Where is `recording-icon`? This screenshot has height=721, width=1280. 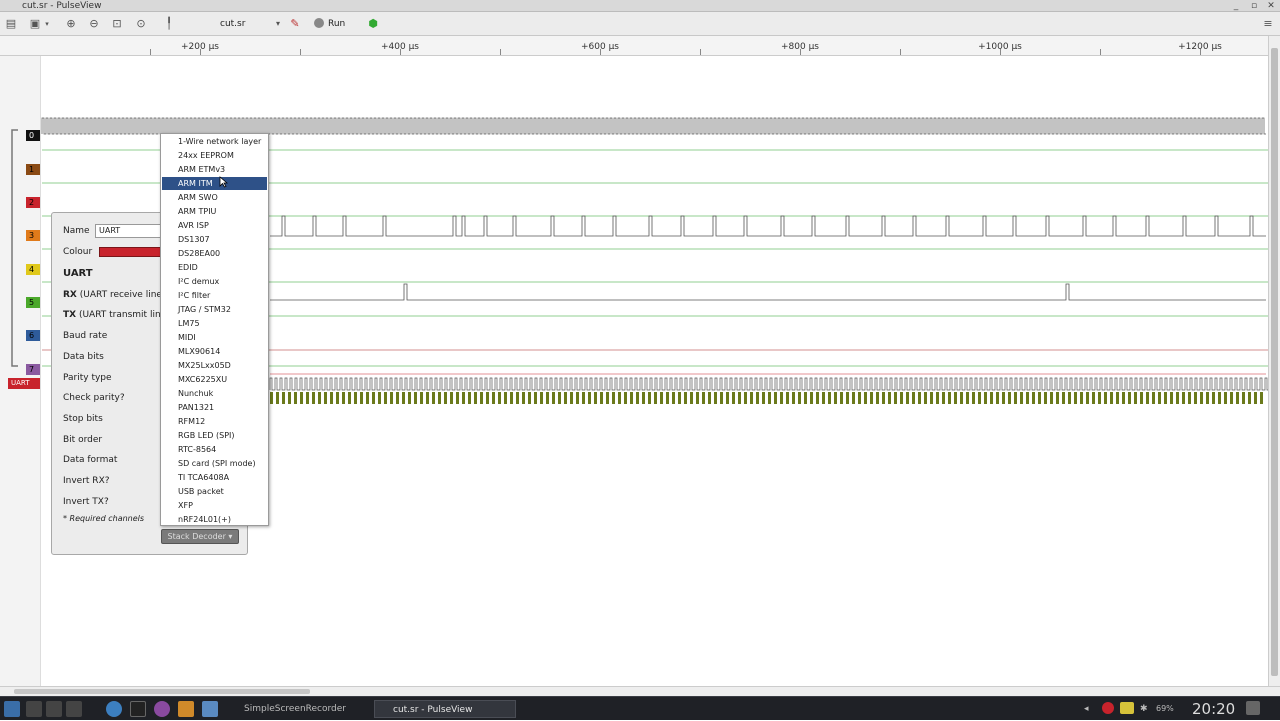
recording-icon is located at coordinates (1108, 708).